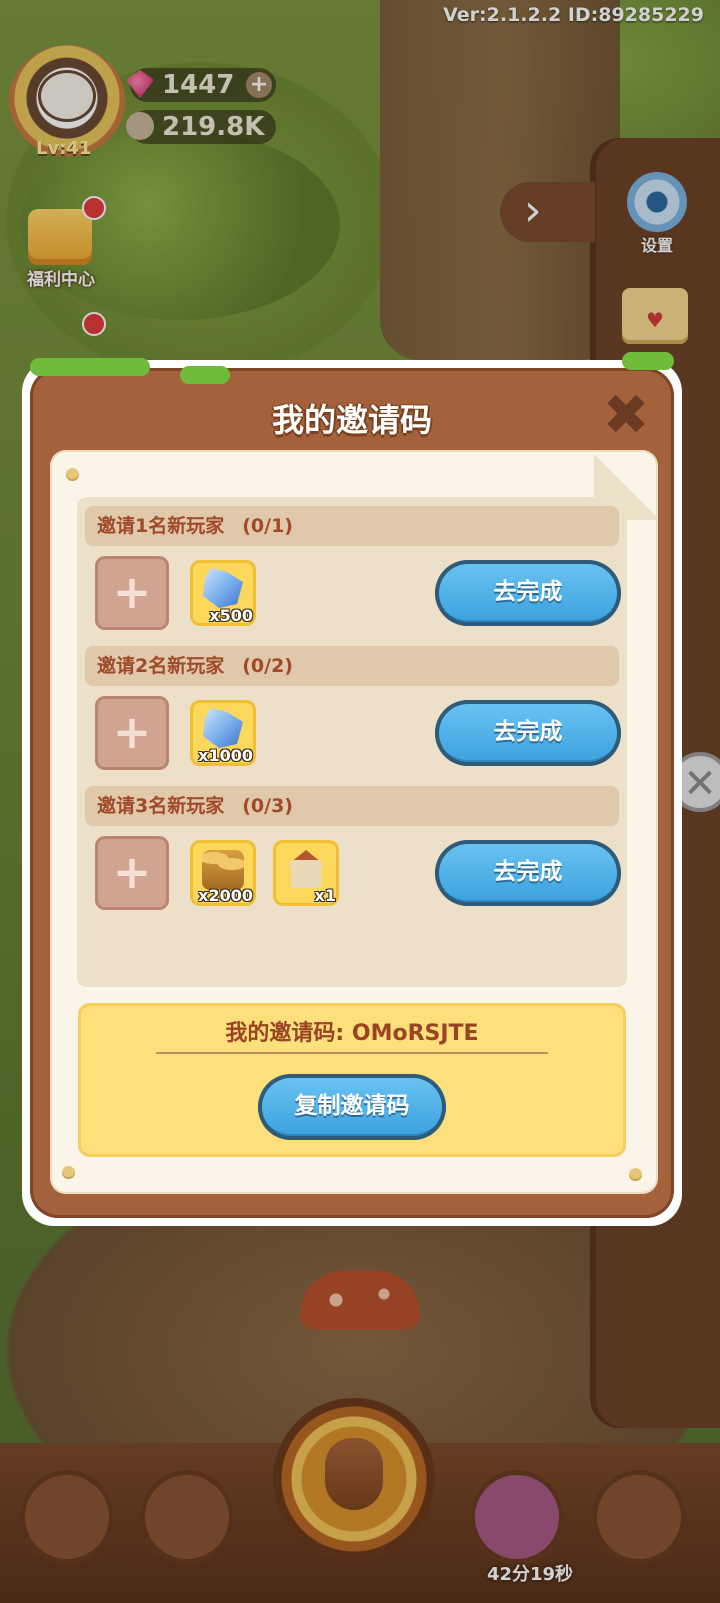 The height and width of the screenshot is (1603, 720). What do you see at coordinates (352, 806) in the screenshot?
I see `task-header: 邀请3名新玩家 (0/3)` at bounding box center [352, 806].